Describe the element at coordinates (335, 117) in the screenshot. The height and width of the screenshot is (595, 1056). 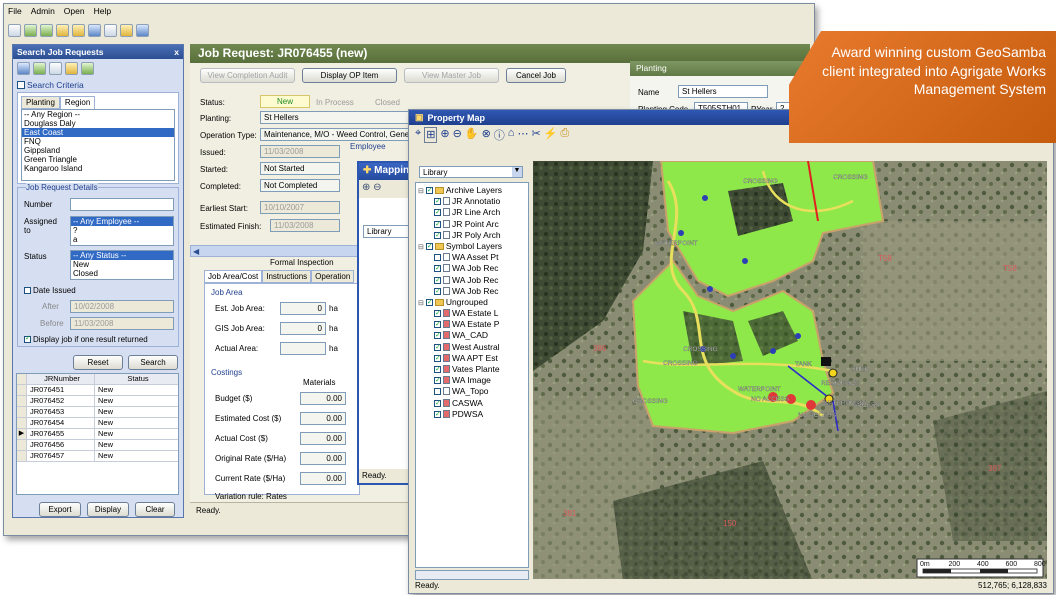
I see `planting-field: St Hellers` at that location.